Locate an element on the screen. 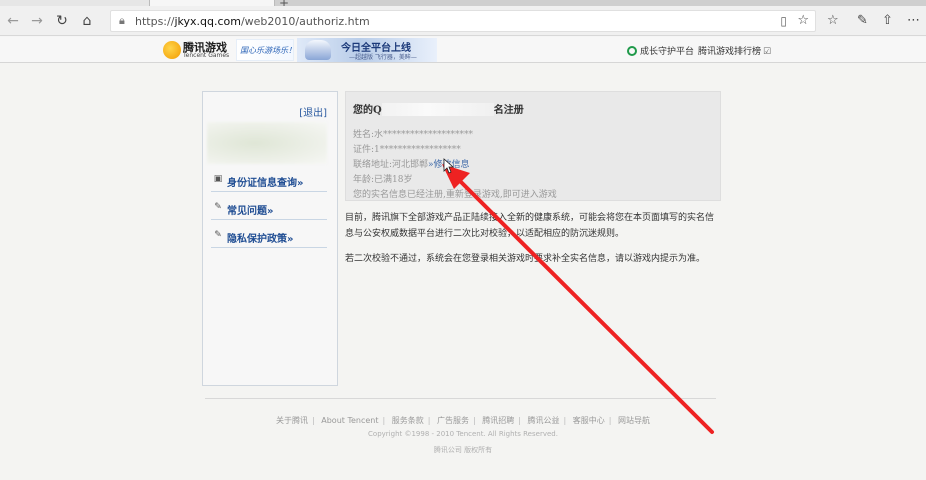  footer-link: 腾讯招聘 is located at coordinates (498, 420).